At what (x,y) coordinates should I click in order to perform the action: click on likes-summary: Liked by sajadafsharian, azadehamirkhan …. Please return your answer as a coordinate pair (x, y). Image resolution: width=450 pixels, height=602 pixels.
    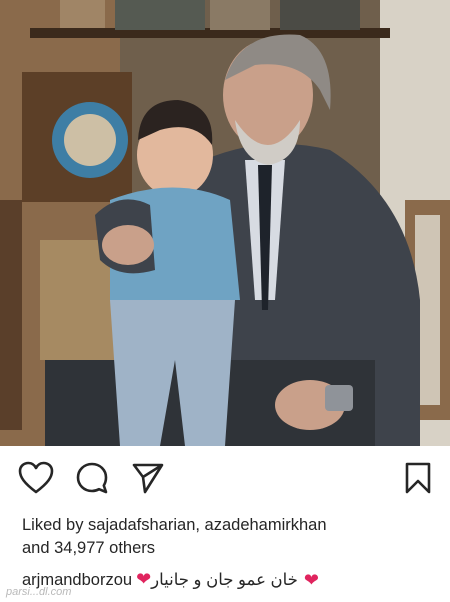
    Looking at the image, I should click on (232, 537).